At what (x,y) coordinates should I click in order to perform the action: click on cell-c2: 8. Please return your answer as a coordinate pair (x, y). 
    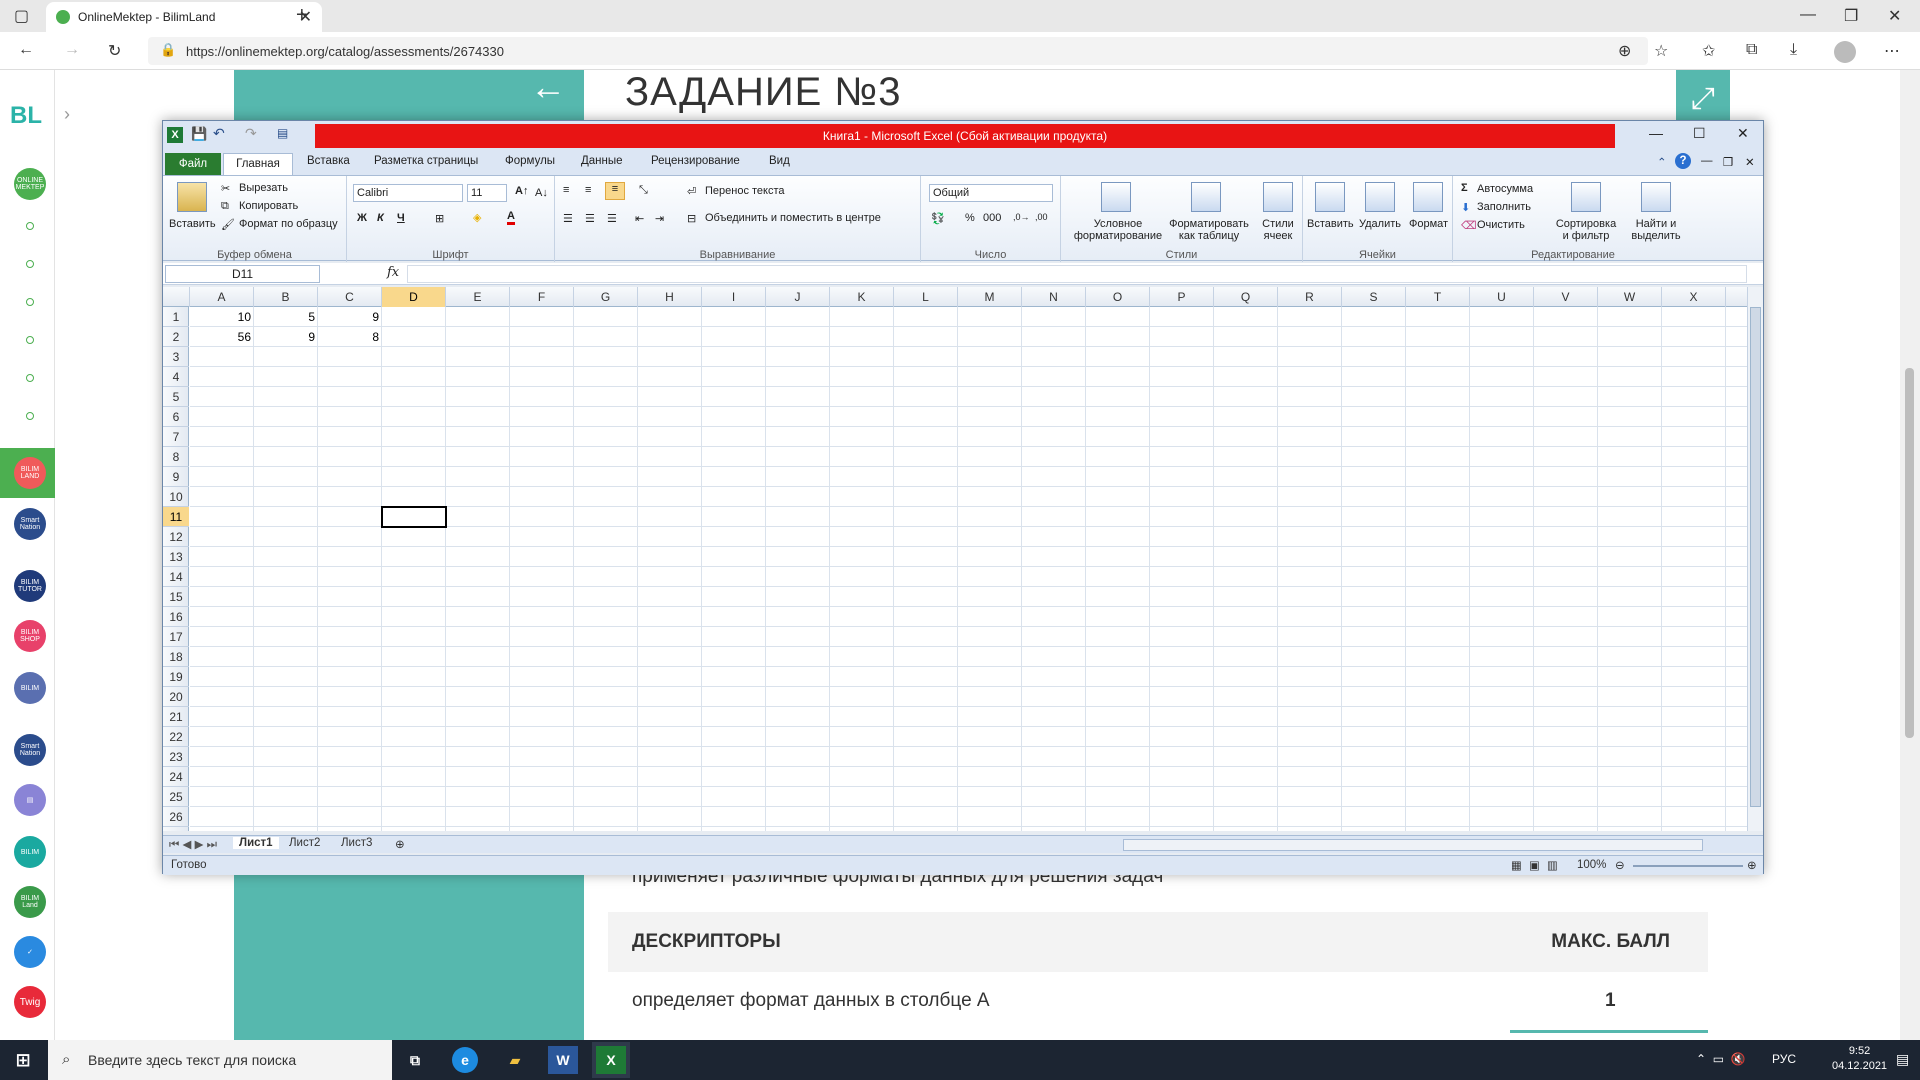
    Looking at the image, I should click on (350, 337).